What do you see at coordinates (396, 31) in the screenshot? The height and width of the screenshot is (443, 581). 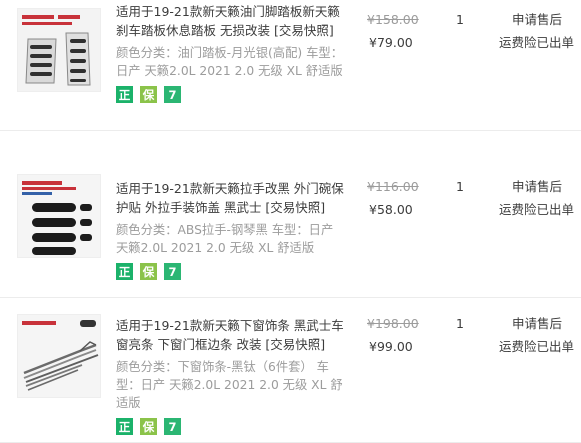 I see `price-cell: ¥158.00 ¥79.00` at bounding box center [396, 31].